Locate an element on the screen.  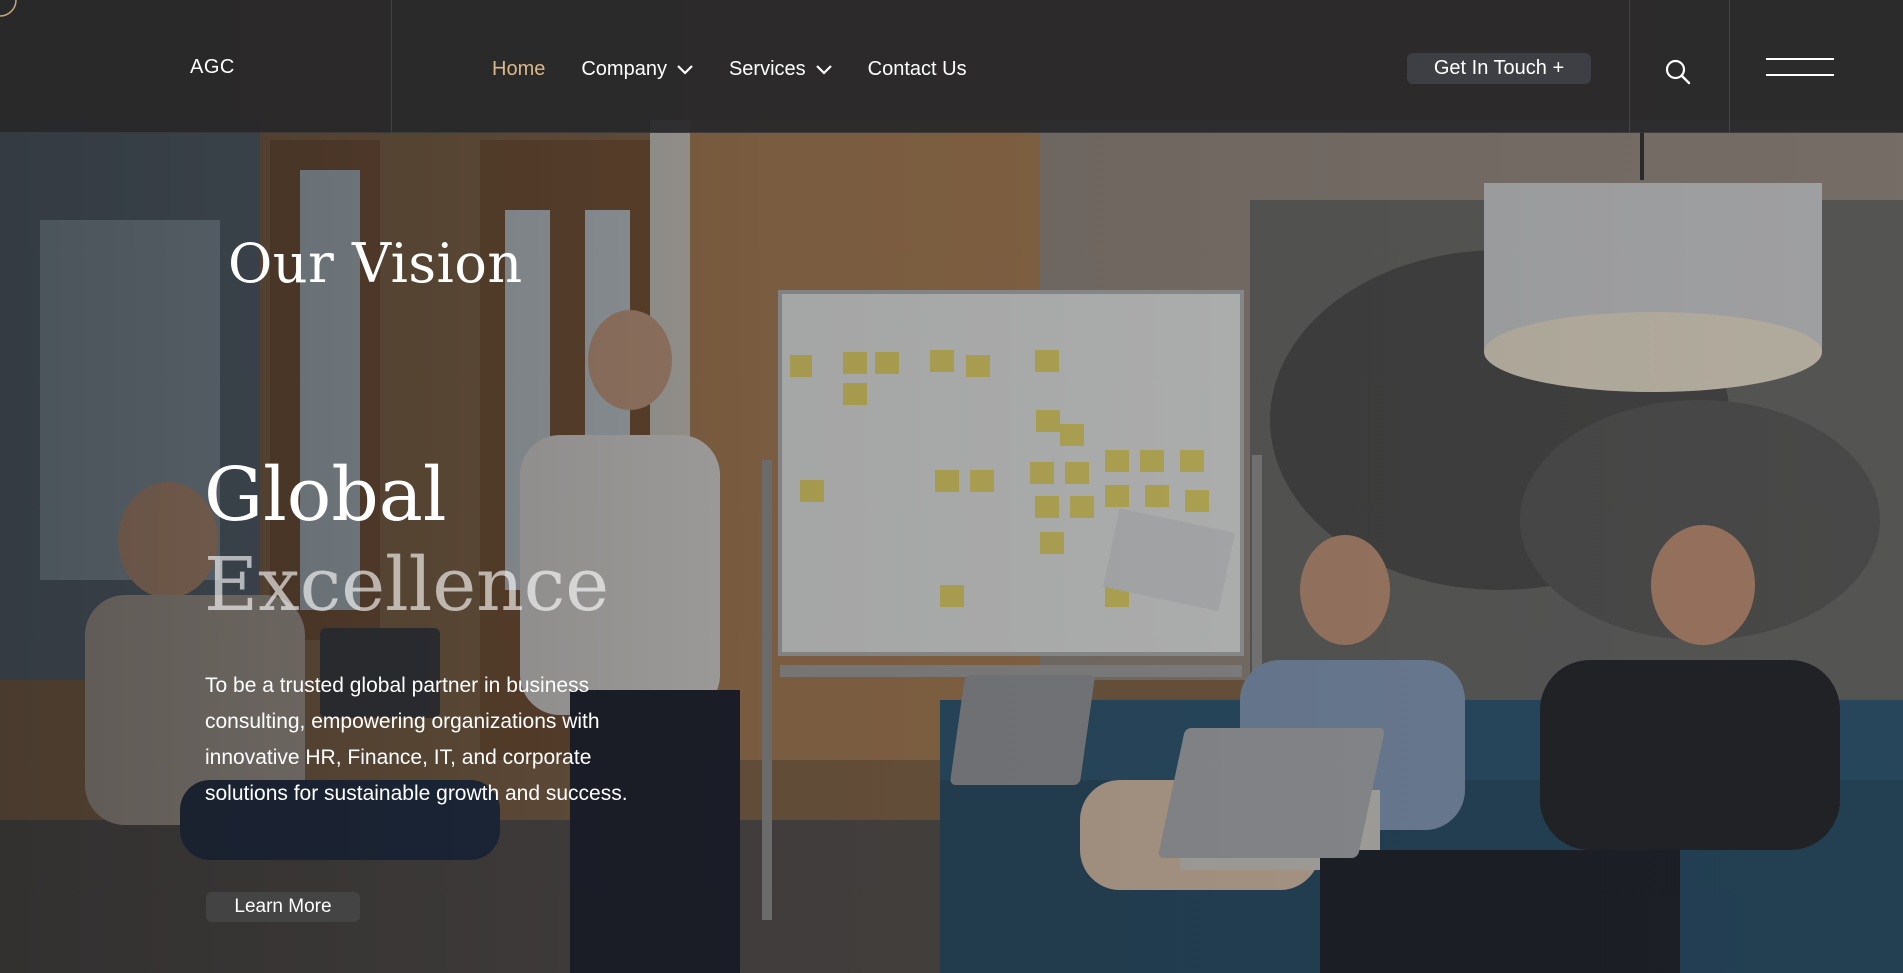
nav-item-label: Contact Us is located at coordinates (917, 69).